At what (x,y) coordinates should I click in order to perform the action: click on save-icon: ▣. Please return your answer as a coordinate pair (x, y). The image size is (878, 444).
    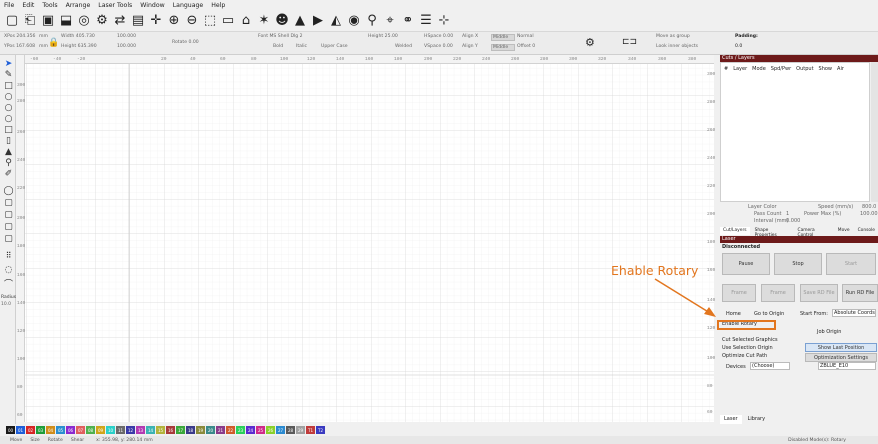
    Looking at the image, I should click on (48, 21).